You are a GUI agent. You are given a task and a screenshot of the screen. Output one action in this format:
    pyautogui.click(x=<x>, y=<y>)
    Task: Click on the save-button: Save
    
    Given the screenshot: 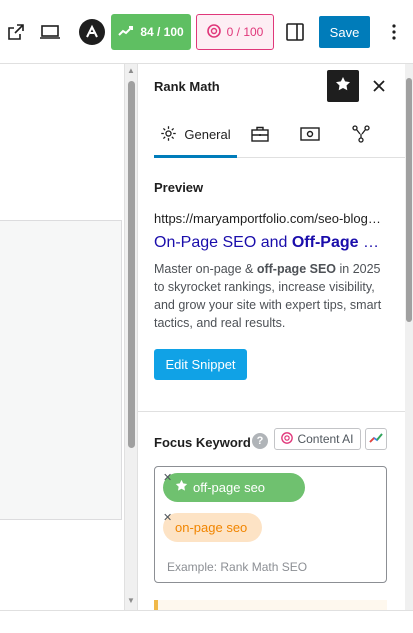 What is the action you would take?
    pyautogui.click(x=344, y=32)
    